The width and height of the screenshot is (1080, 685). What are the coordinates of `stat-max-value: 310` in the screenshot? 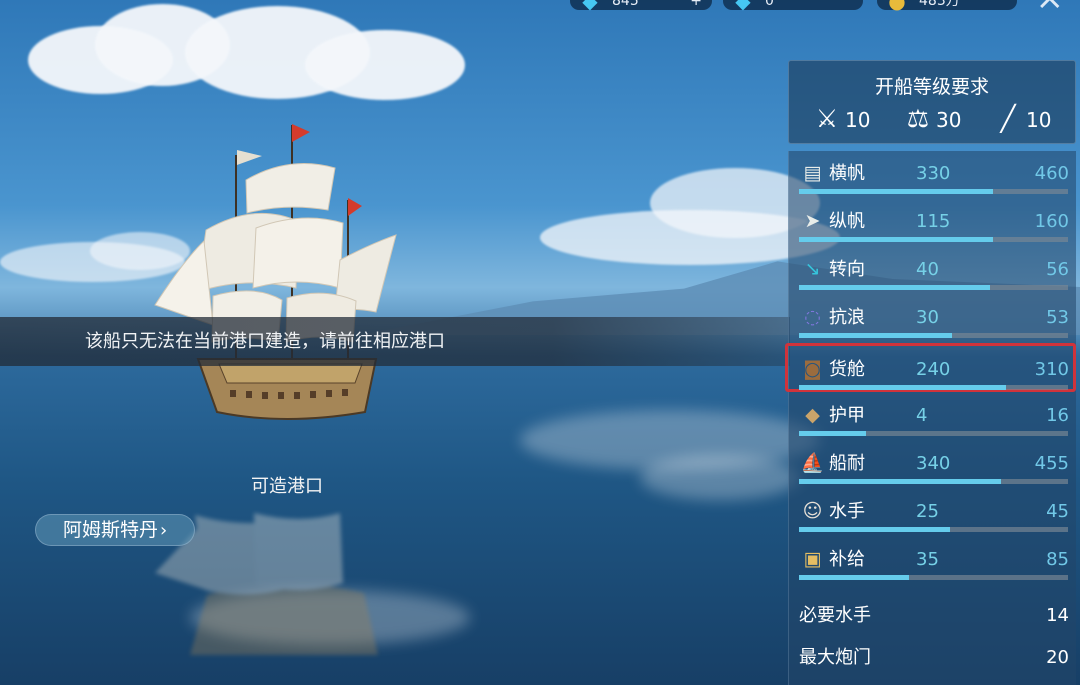 It's located at (1051, 369).